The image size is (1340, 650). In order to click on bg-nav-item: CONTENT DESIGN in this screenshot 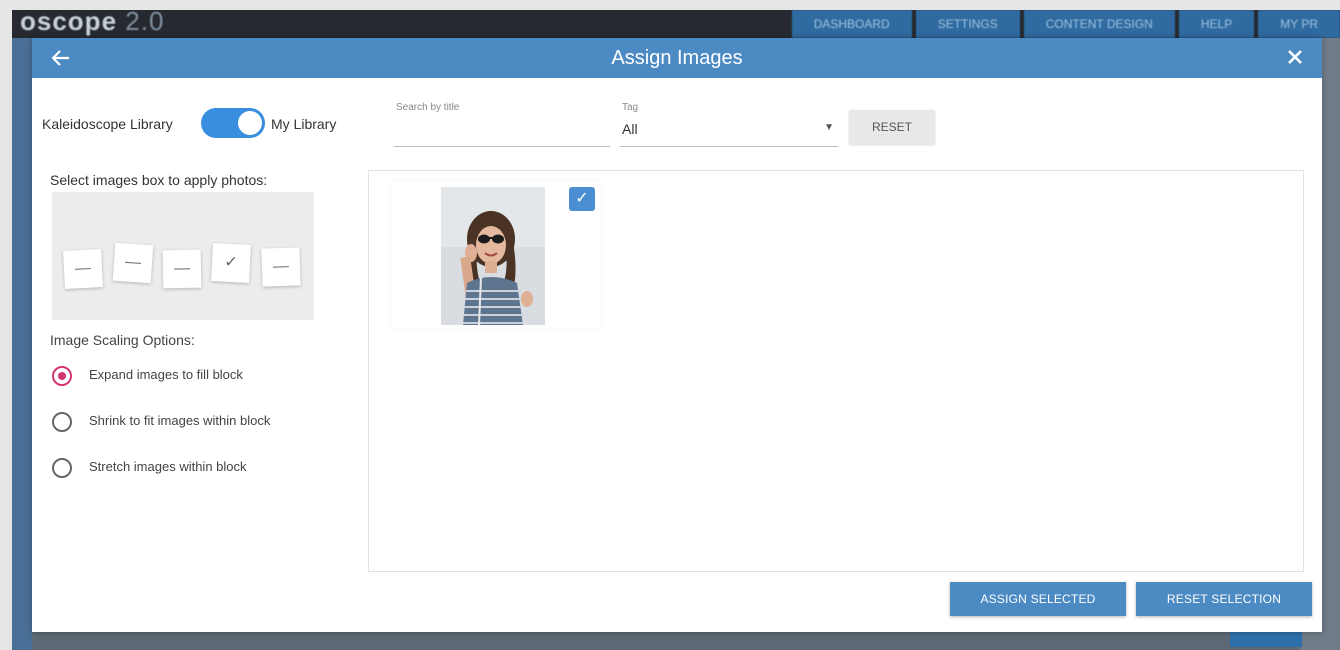, I will do `click(1099, 24)`.